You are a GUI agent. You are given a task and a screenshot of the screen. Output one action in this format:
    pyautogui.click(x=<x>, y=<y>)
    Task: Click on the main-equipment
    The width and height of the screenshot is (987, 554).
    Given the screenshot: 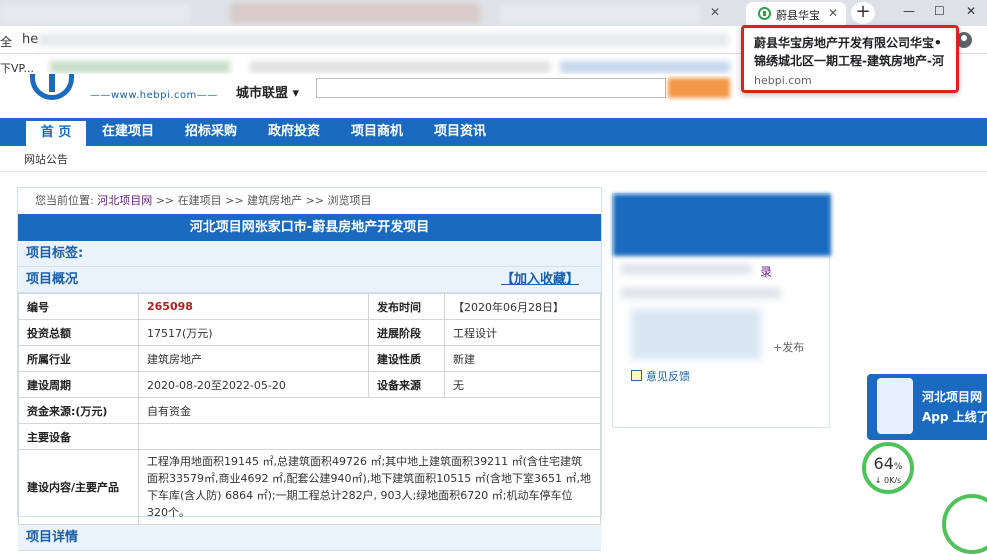 What is the action you would take?
    pyautogui.click(x=369, y=436)
    